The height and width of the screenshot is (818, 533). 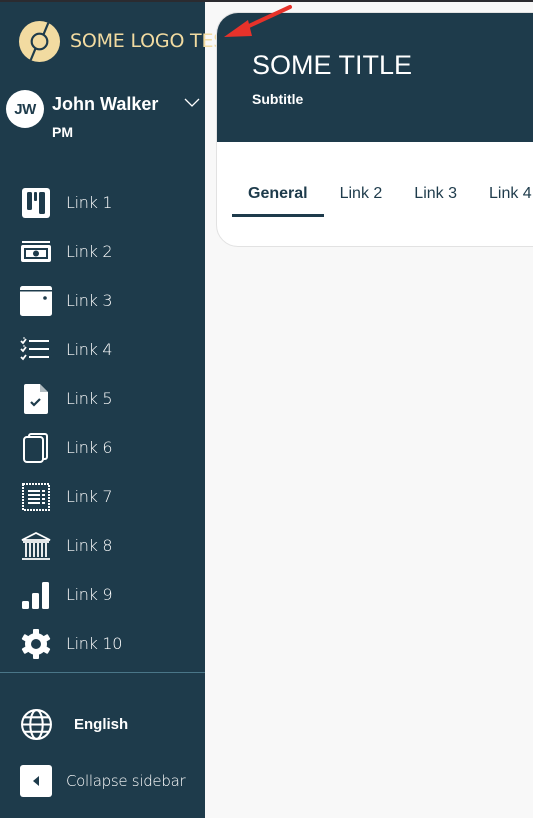 I want to click on money-bill-icon, so click(x=36, y=252).